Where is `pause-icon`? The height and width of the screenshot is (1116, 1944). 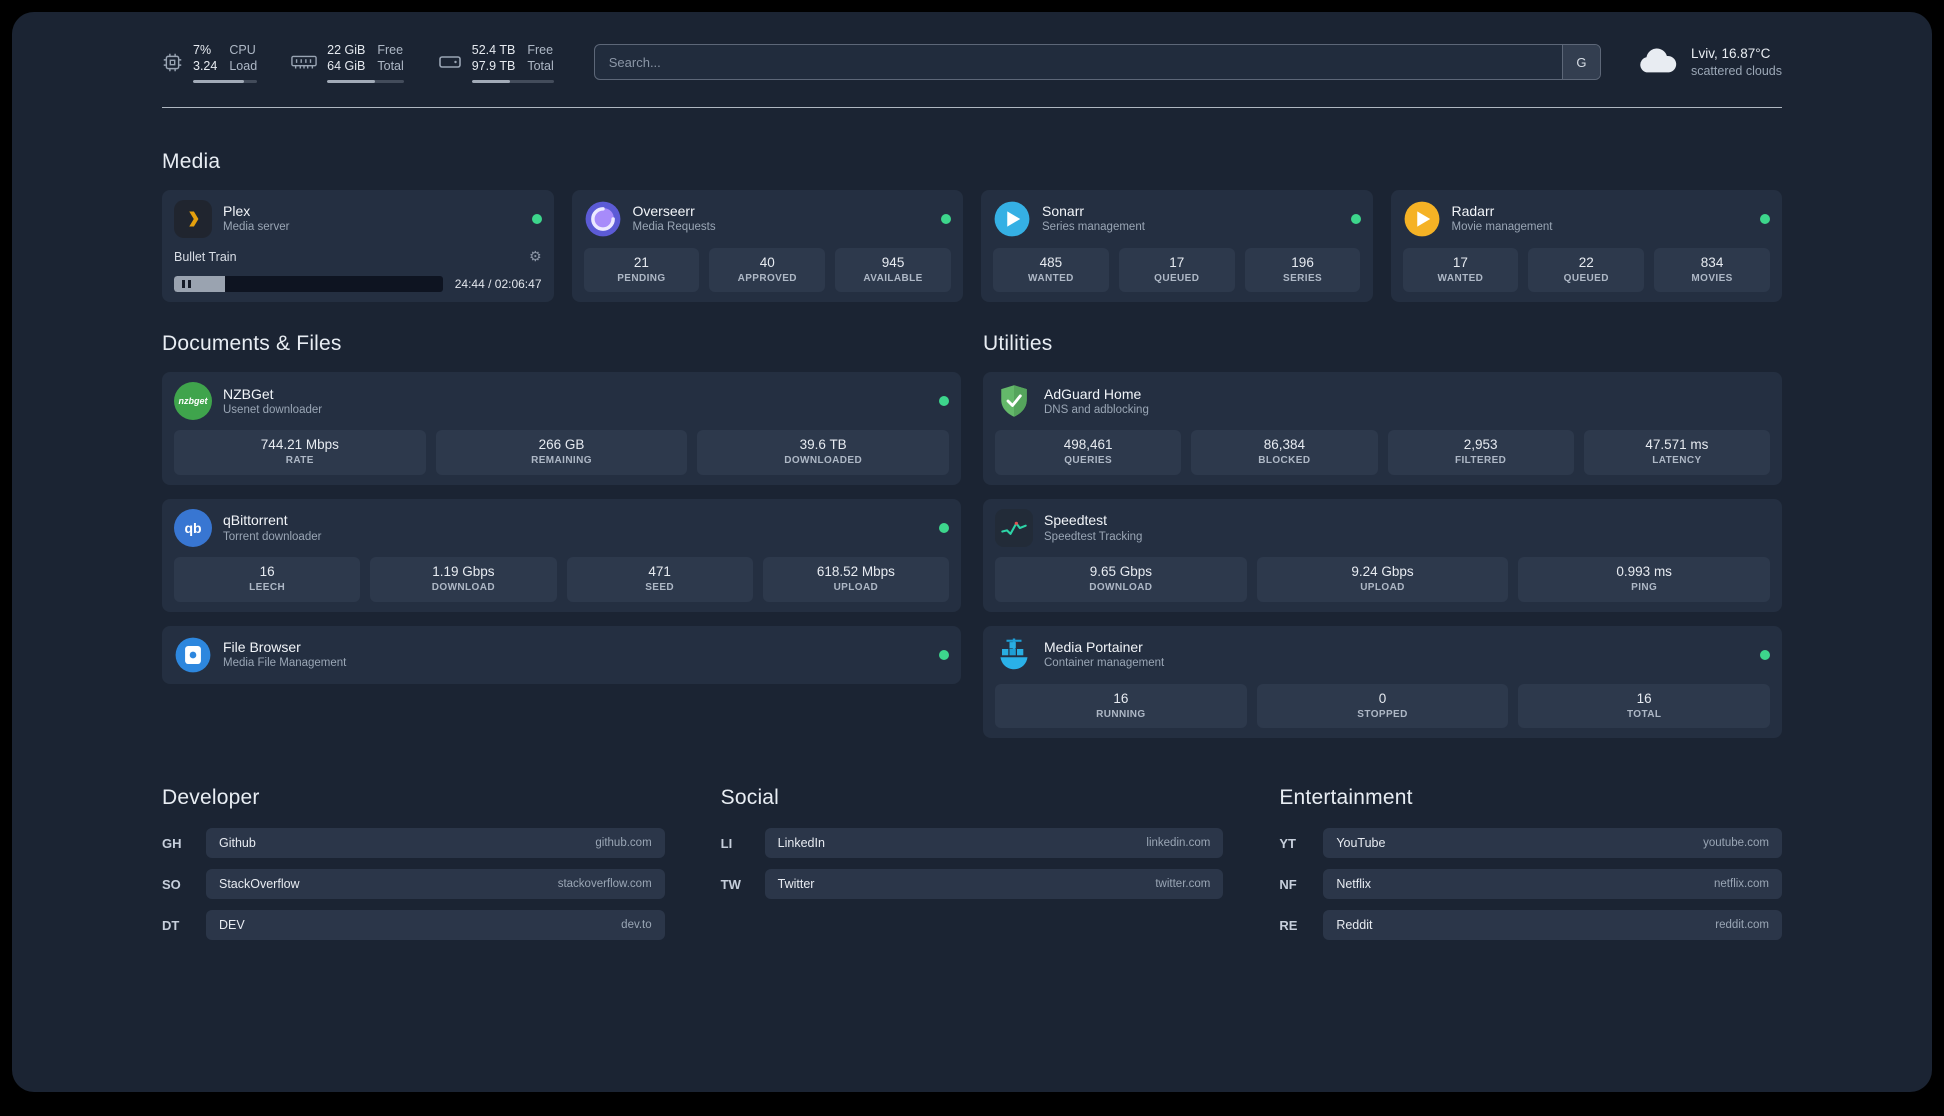 pause-icon is located at coordinates (186, 284).